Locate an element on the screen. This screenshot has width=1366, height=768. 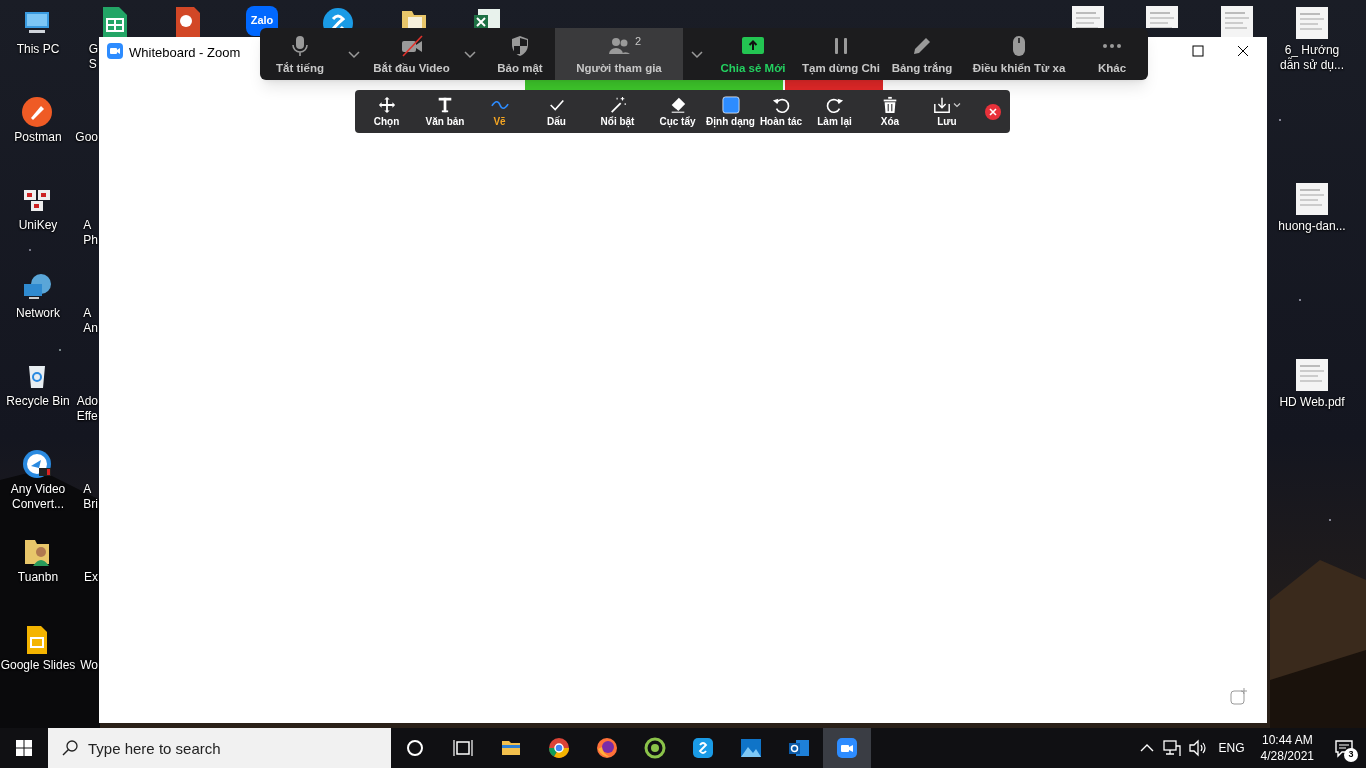
toolbar-button: Khác is located at coordinates (1112, 54).